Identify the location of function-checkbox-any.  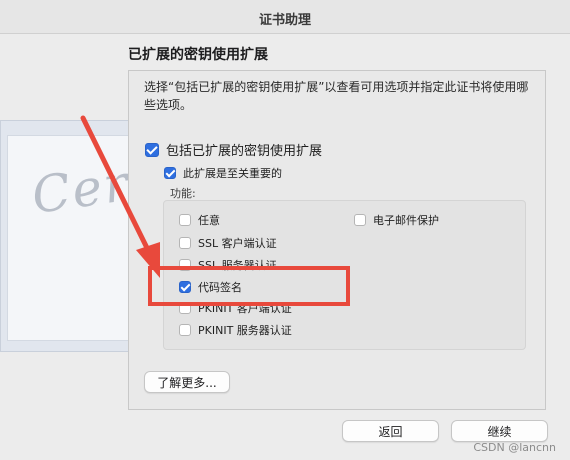
(185, 220).